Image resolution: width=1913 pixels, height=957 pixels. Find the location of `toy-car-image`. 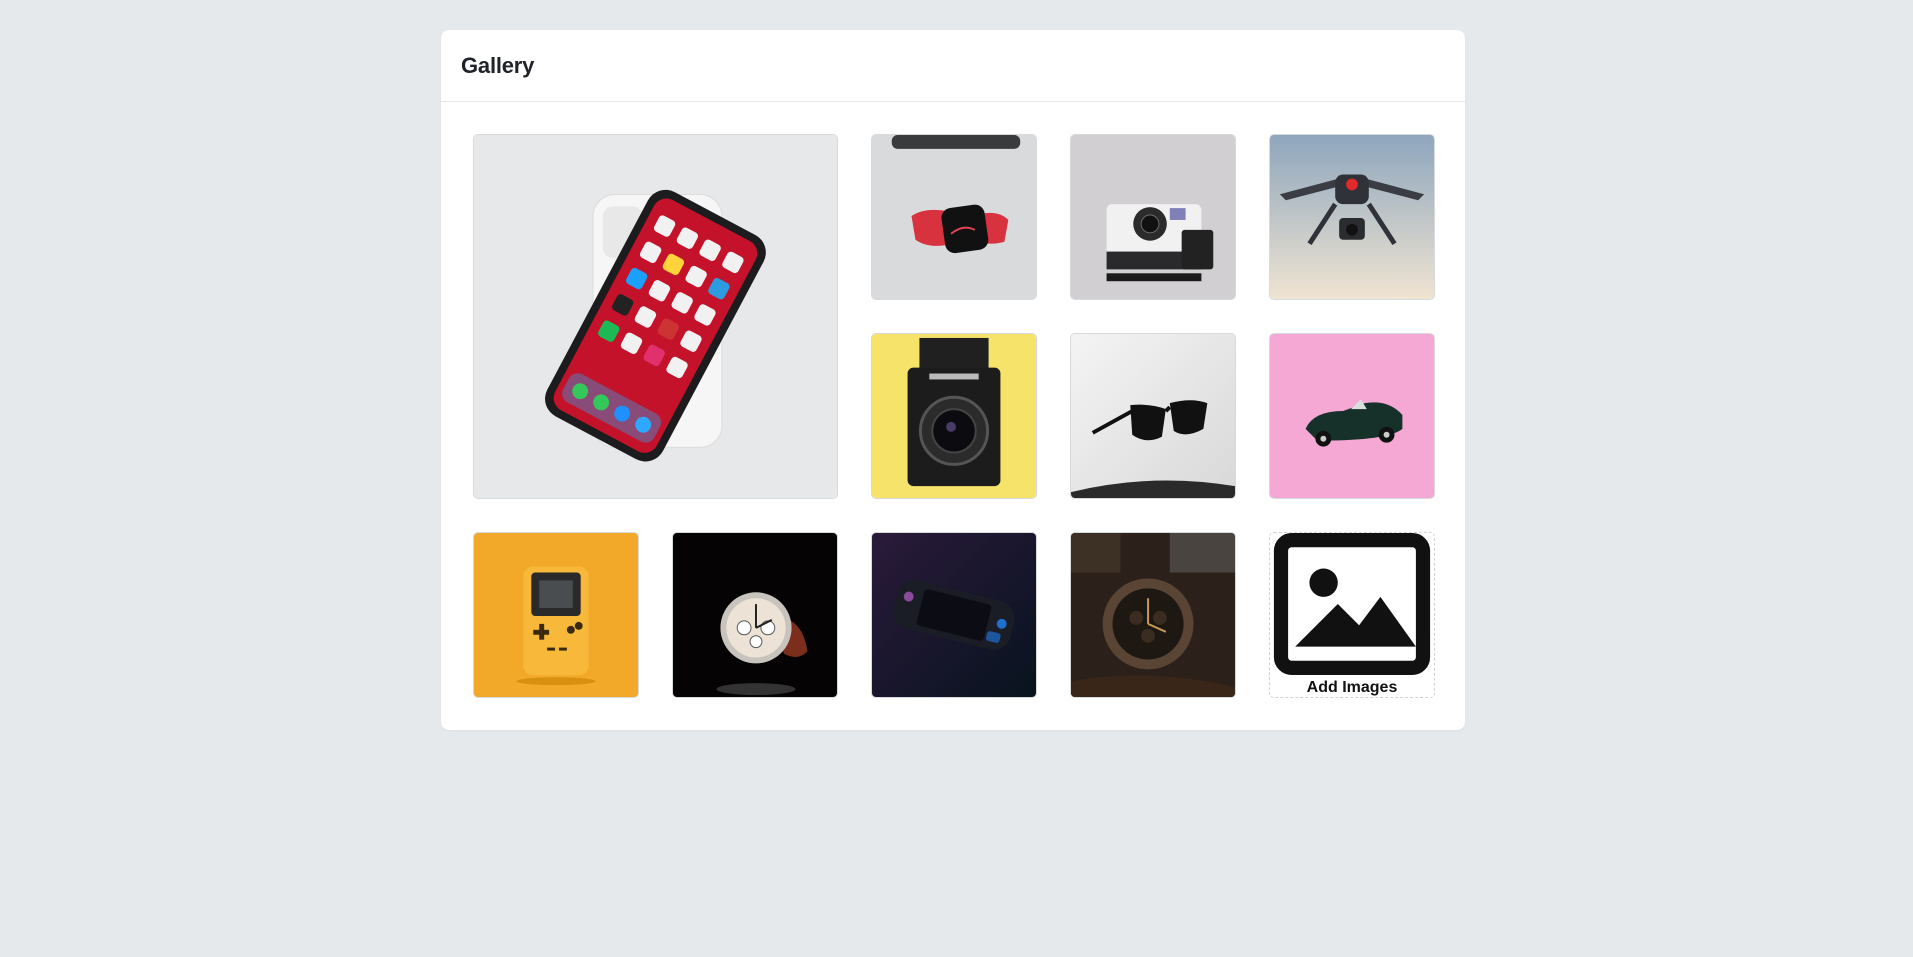

toy-car-image is located at coordinates (1352, 416).